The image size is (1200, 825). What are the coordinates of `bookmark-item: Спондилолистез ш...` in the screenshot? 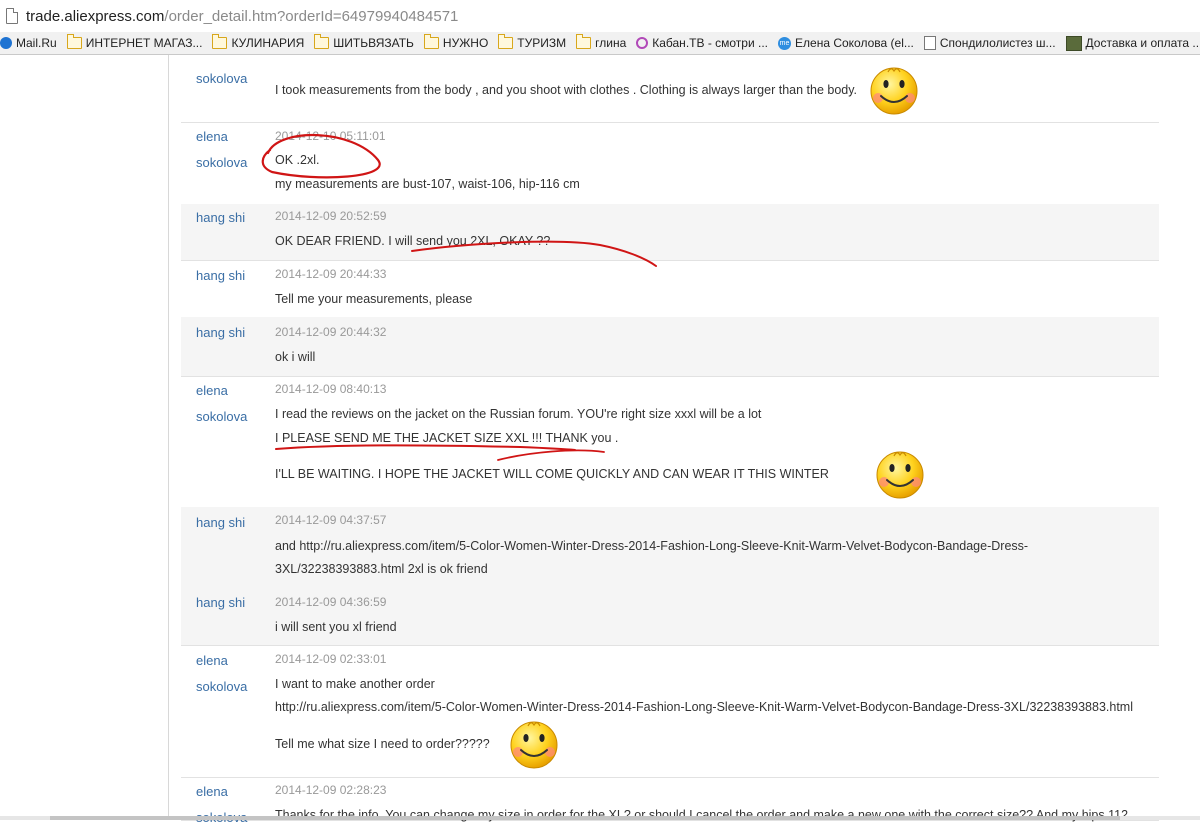 It's located at (989, 43).